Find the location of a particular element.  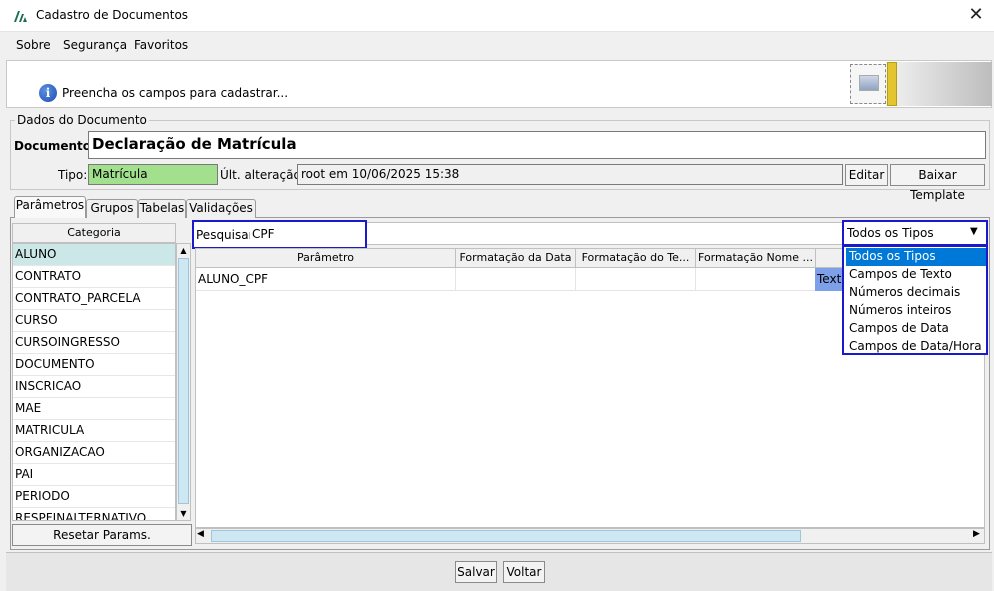

tipo-field: Matrícula is located at coordinates (153, 174).